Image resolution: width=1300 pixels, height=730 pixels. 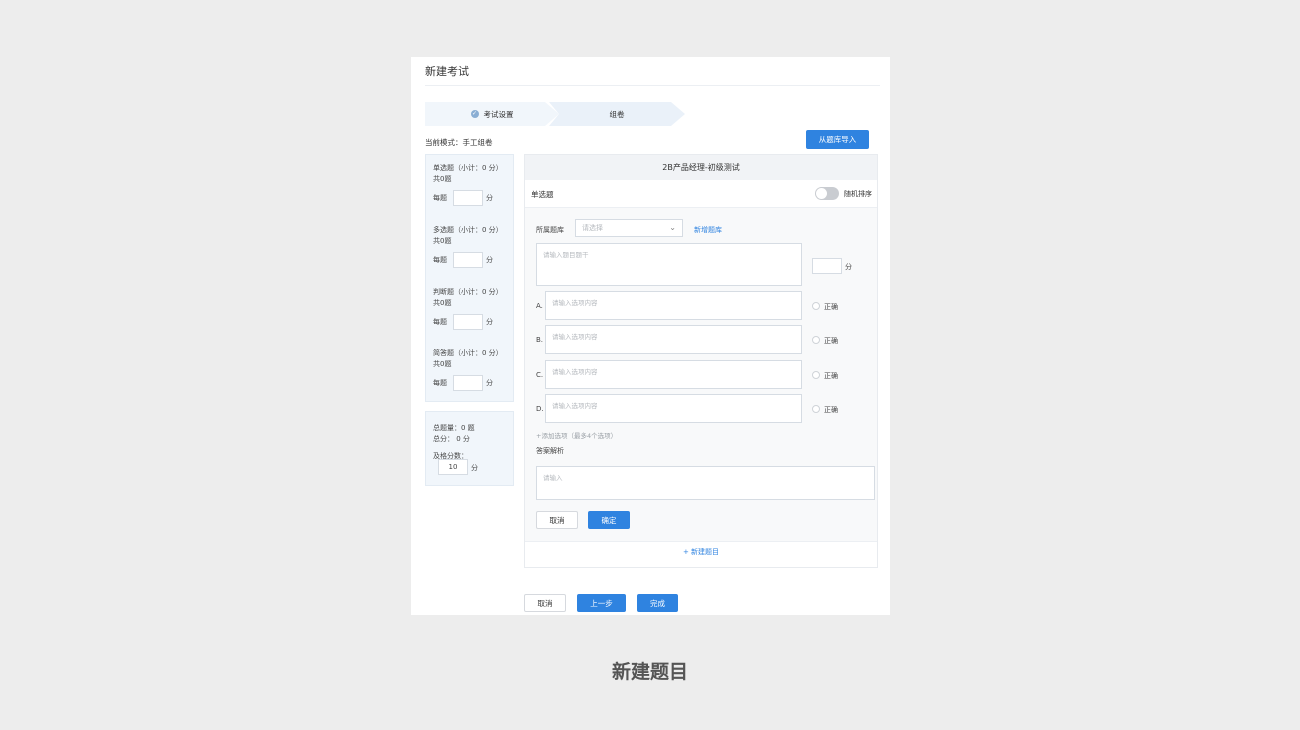 What do you see at coordinates (542, 194) in the screenshot?
I see `section-label: 单选题` at bounding box center [542, 194].